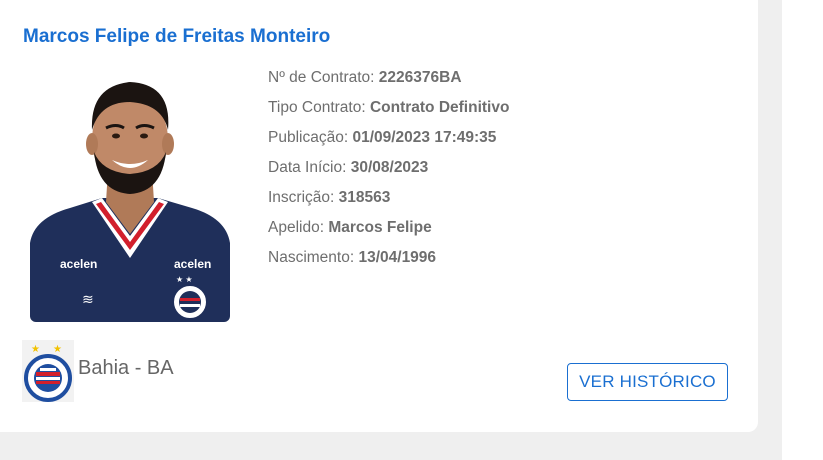 The image size is (823, 460). I want to click on detail-publication: Publicação: 01/09/2023 17:49:35, so click(382, 137).